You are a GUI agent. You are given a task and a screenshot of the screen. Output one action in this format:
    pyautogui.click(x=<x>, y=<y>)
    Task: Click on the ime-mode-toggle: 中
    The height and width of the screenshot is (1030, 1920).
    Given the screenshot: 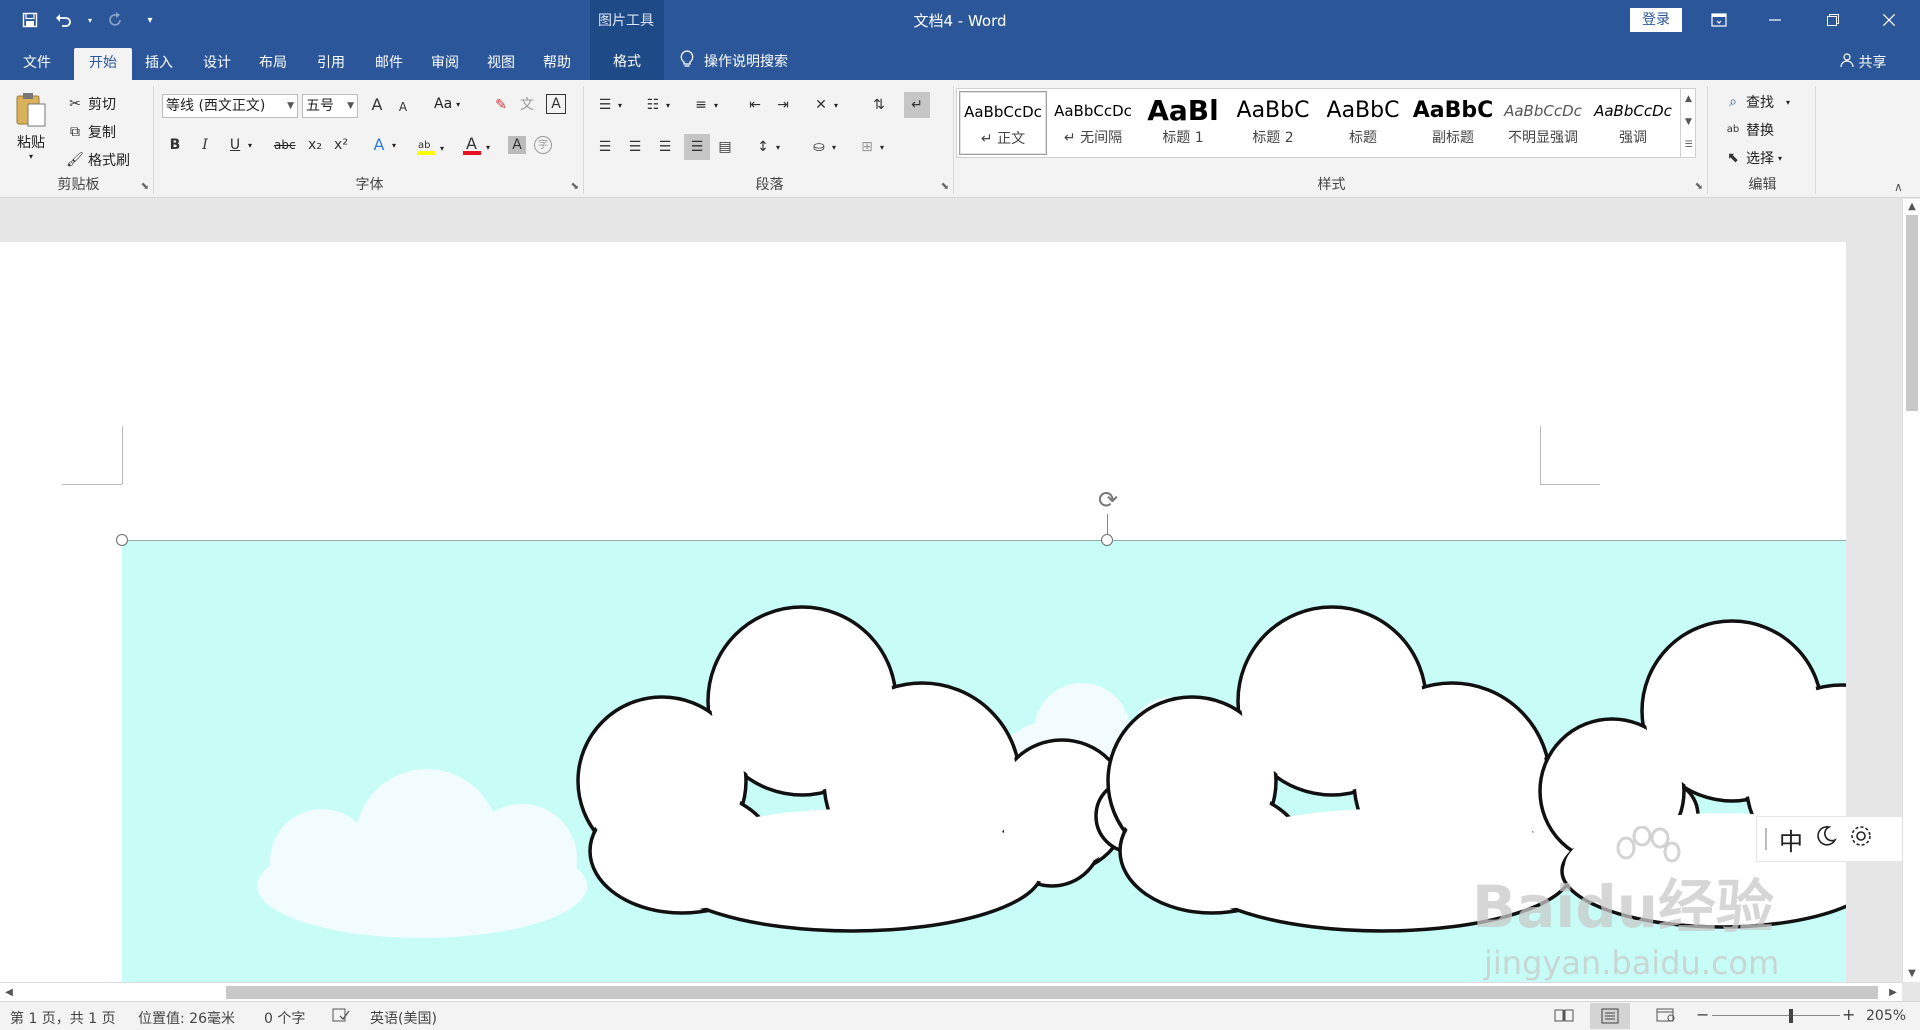 What is the action you would take?
    pyautogui.click(x=1791, y=839)
    